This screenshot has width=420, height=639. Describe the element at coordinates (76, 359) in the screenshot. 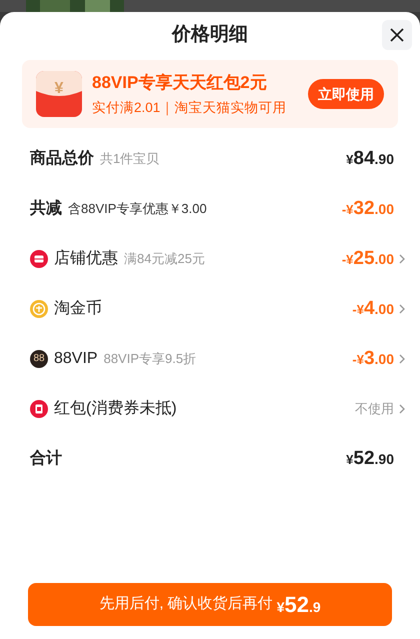

I see `row-label: 88VIP` at that location.